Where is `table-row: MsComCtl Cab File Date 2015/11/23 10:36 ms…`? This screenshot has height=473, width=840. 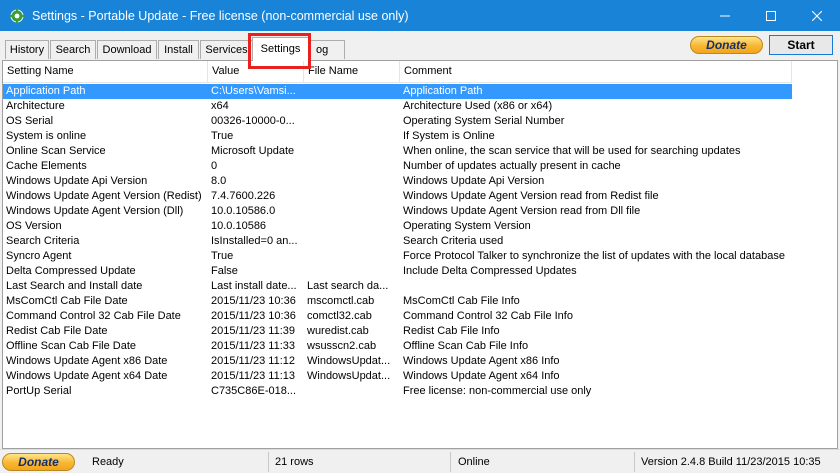 table-row: MsComCtl Cab File Date 2015/11/23 10:36 ms… is located at coordinates (397, 301).